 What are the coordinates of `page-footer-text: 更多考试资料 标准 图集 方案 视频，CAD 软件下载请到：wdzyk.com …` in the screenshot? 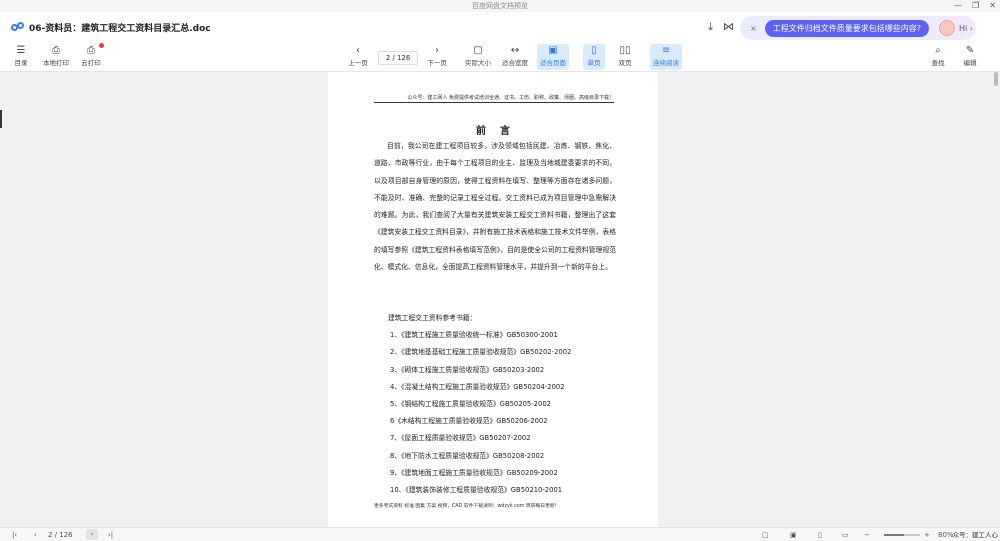 It's located at (467, 506).